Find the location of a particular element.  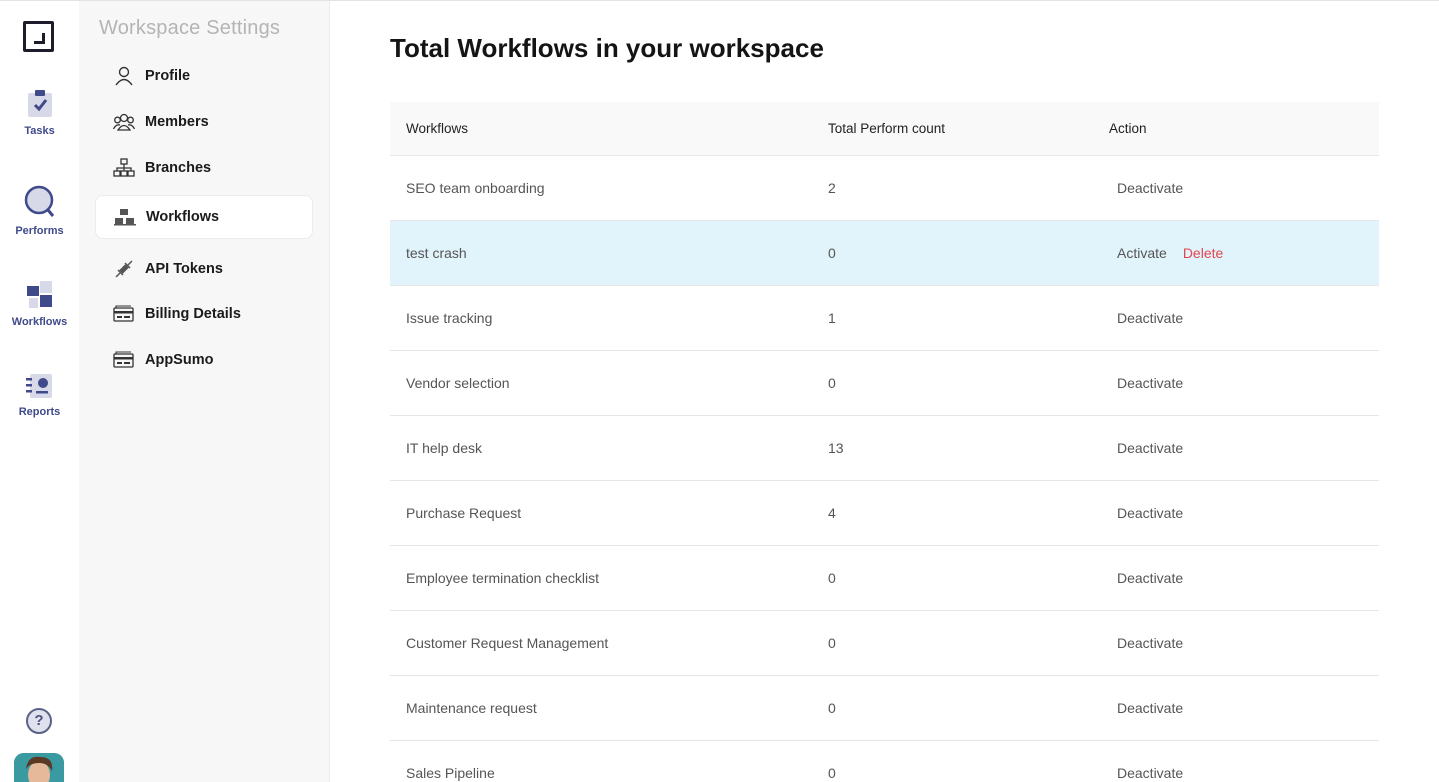

rail-item-workflows: Workflows is located at coordinates (39, 304).